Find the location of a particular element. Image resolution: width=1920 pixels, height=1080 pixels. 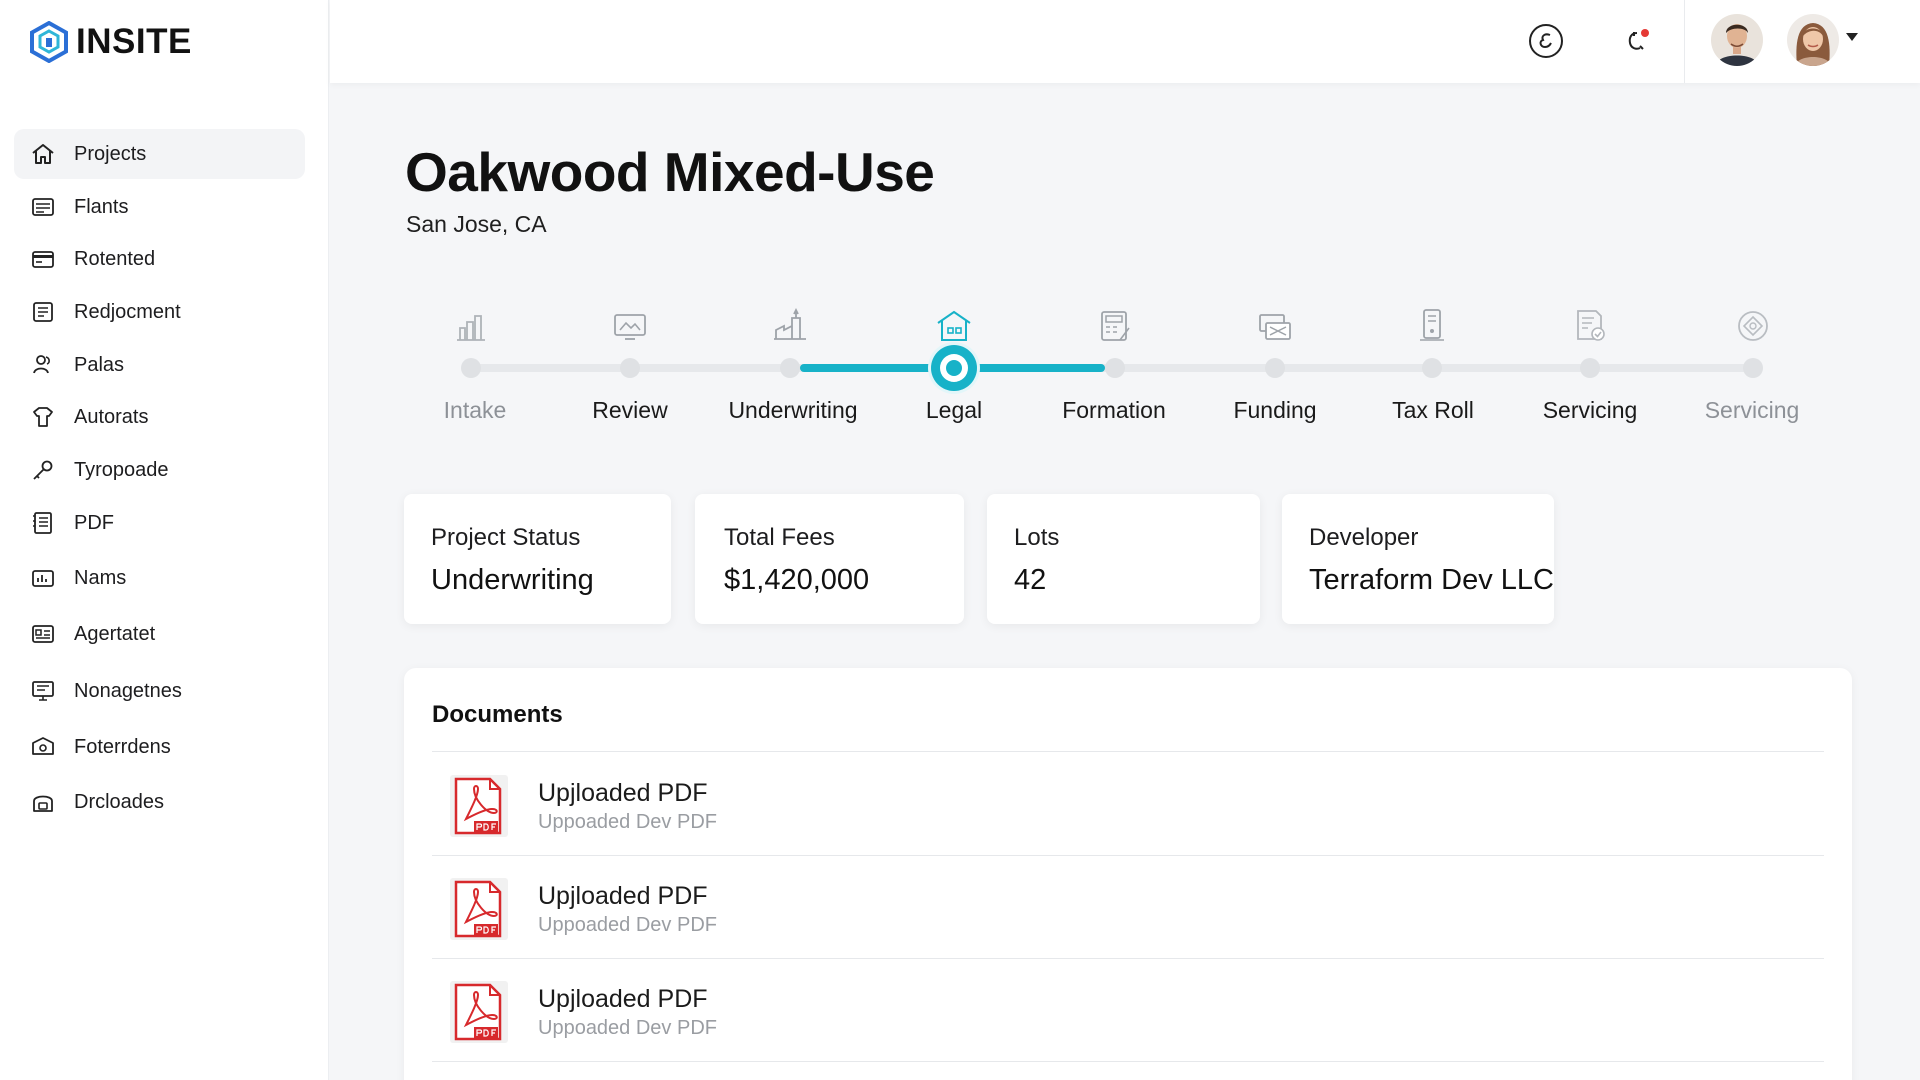

sidebar-item-nams: Nams is located at coordinates (159, 578).